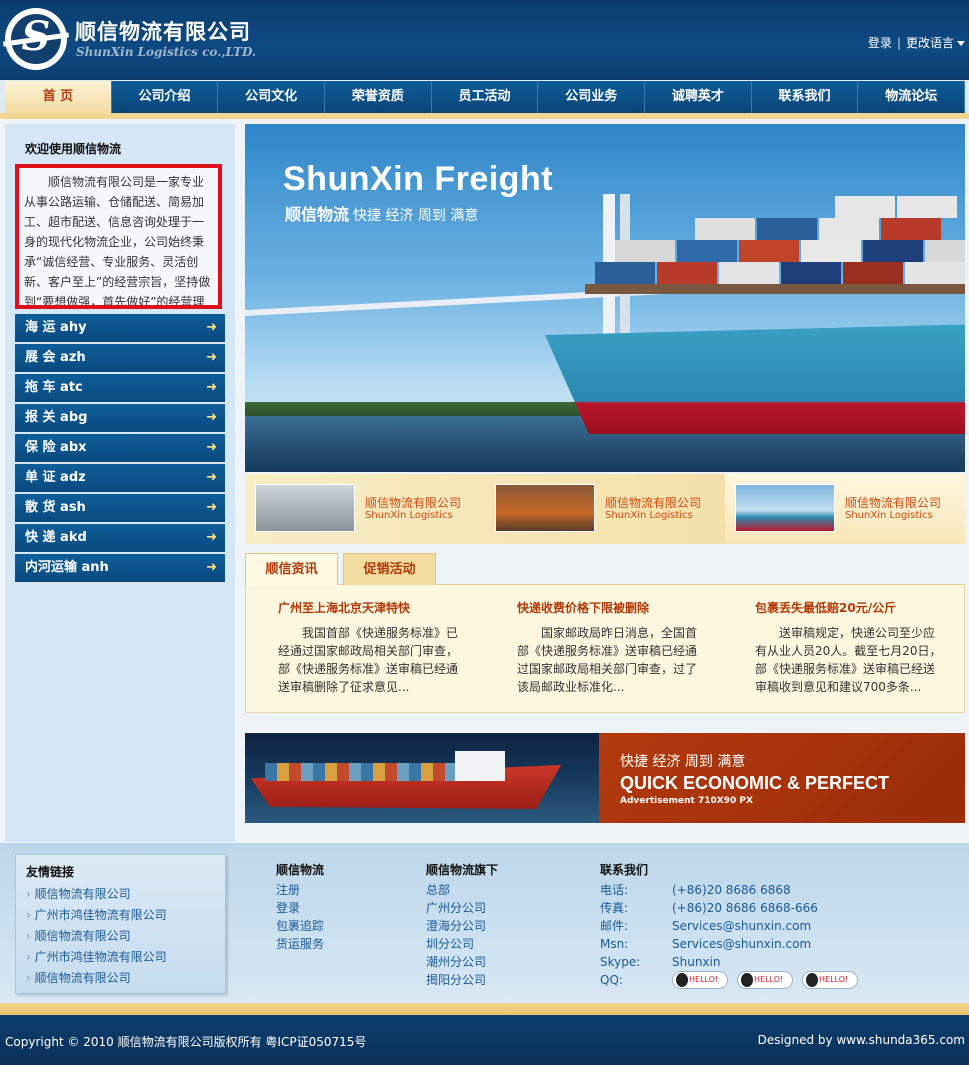 This screenshot has height=1065, width=969. Describe the element at coordinates (624, 870) in the screenshot. I see `footer-col-title: 联系我们` at that location.